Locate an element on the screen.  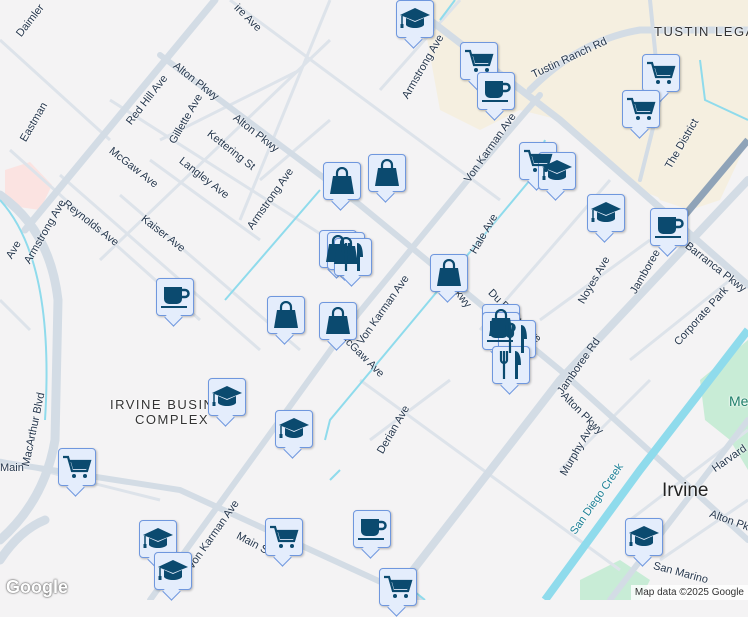
restaurant-marker is located at coordinates (353, 257).